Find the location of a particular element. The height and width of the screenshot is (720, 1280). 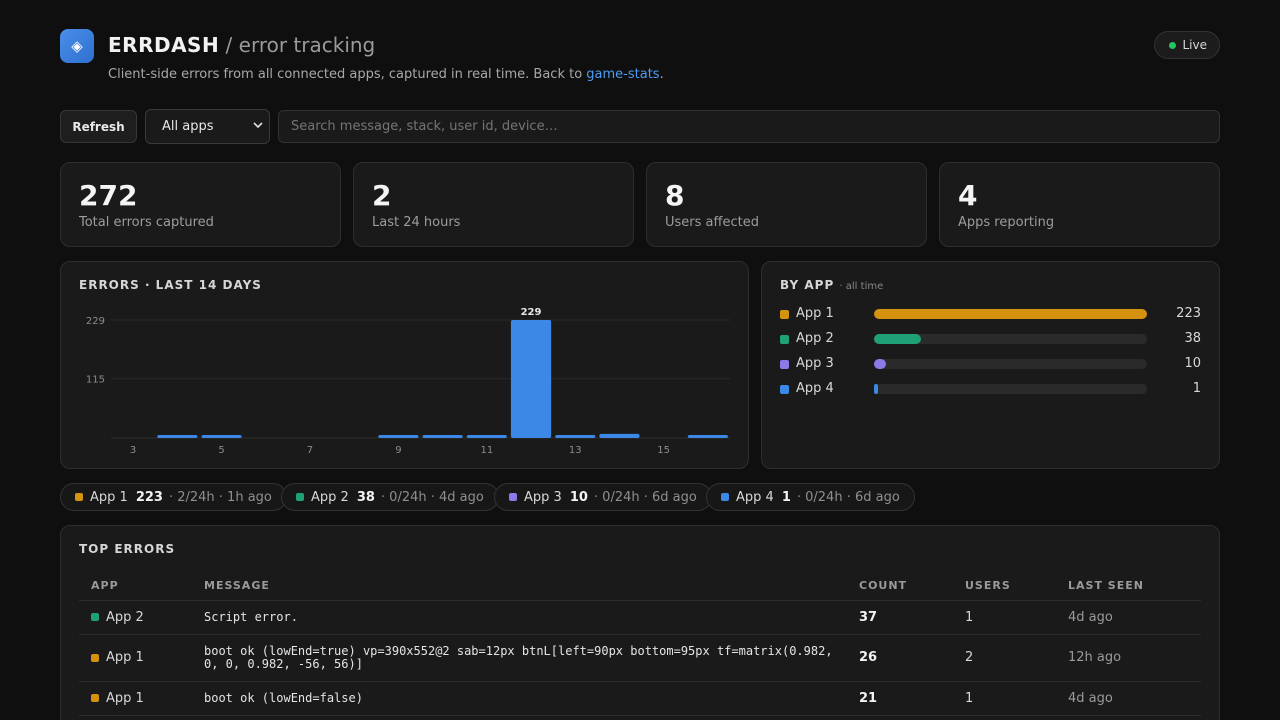

errors-bar-chart: 115 229 3 5 7 9 11 13 15 229 is located at coordinates (408, 381).